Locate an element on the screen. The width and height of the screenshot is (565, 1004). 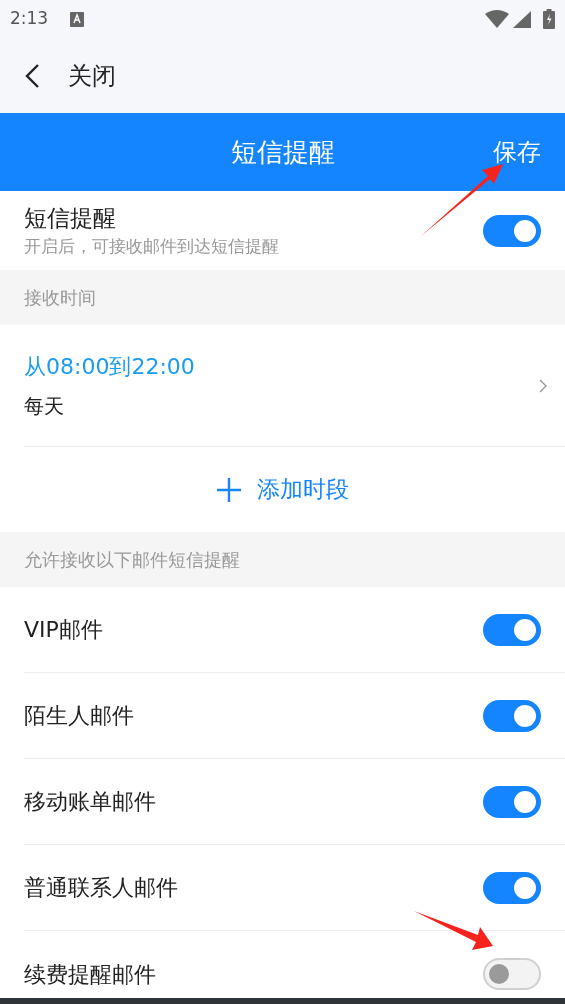
time-range: 从08:00到22:00 is located at coordinates (110, 367).